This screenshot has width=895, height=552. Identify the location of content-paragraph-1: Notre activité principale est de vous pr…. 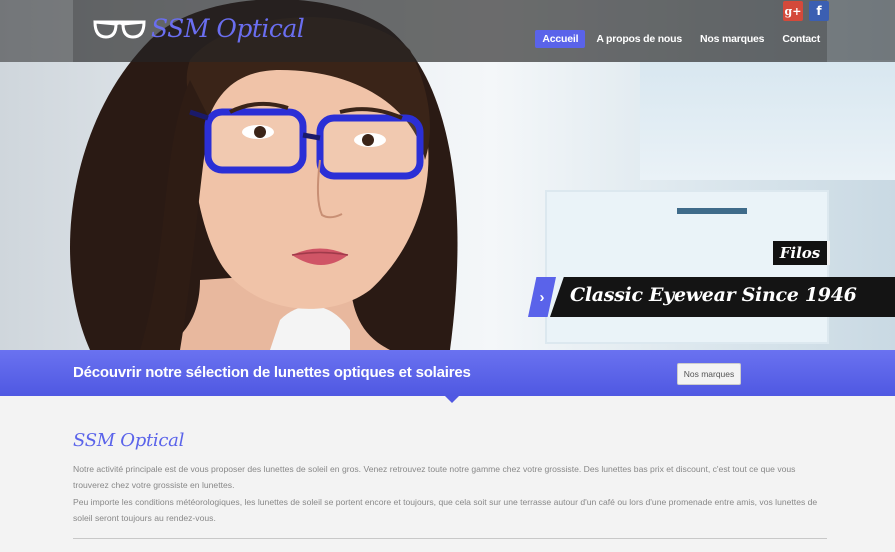
(434, 477).